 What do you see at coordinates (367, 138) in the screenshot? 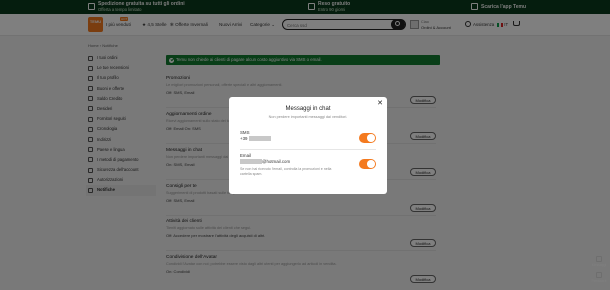
I see `sms-toggle` at bounding box center [367, 138].